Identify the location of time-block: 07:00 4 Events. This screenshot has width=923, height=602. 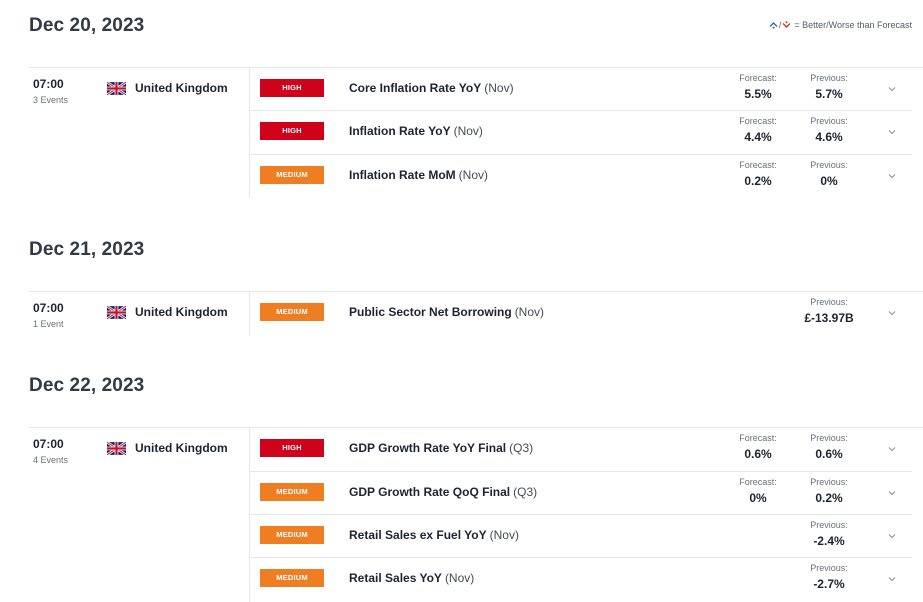
(50, 451).